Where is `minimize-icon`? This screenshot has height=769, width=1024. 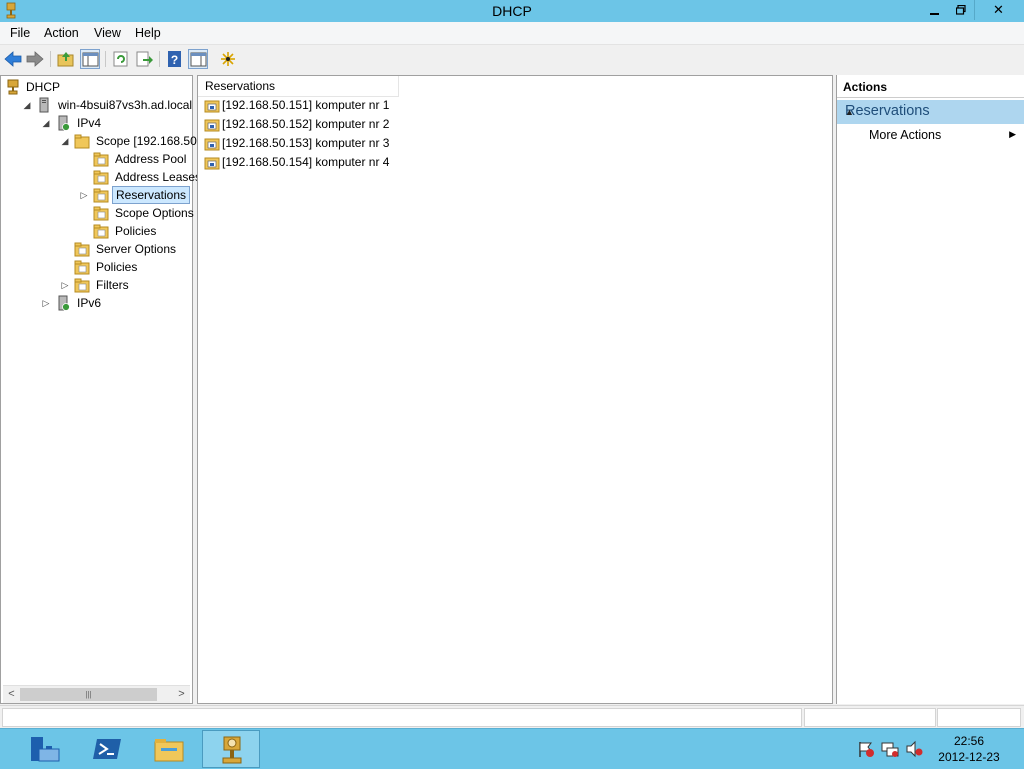
minimize-icon is located at coordinates (934, 14).